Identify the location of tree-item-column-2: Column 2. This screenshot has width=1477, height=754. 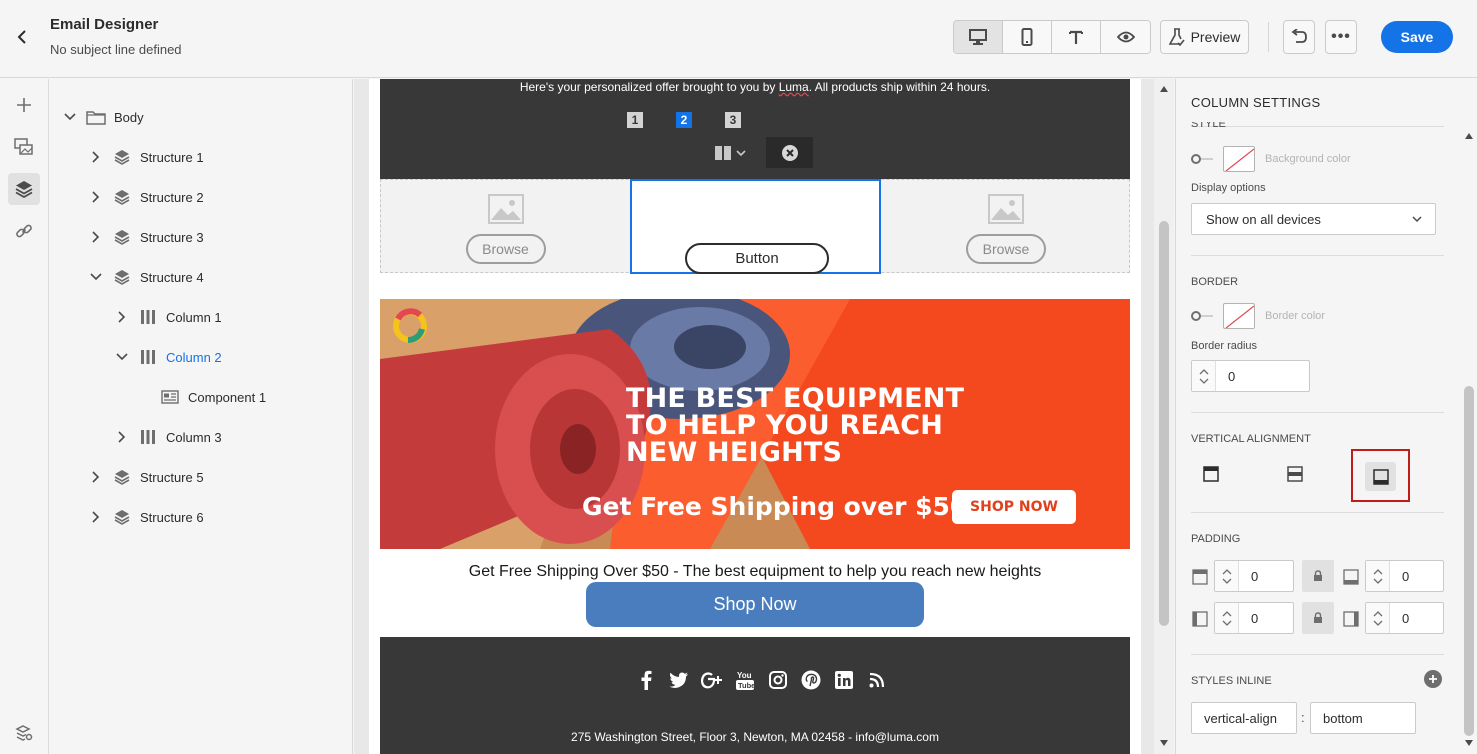
(168, 357).